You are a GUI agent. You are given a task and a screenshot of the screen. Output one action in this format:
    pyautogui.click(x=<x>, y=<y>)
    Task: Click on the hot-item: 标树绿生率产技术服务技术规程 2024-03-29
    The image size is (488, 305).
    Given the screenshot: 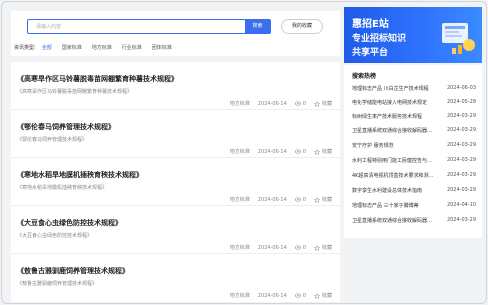 What is the action you would take?
    pyautogui.click(x=414, y=117)
    